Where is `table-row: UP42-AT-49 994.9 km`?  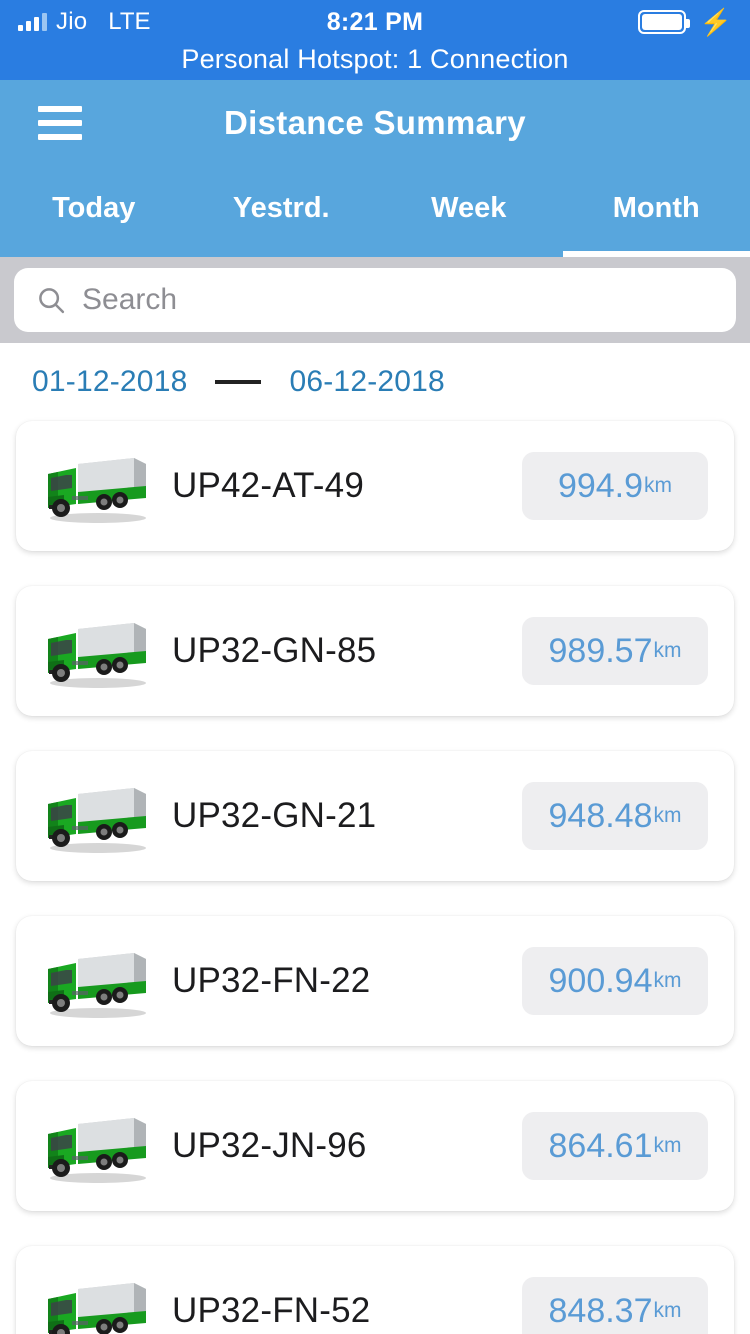
table-row: UP42-AT-49 994.9 km is located at coordinates (375, 486).